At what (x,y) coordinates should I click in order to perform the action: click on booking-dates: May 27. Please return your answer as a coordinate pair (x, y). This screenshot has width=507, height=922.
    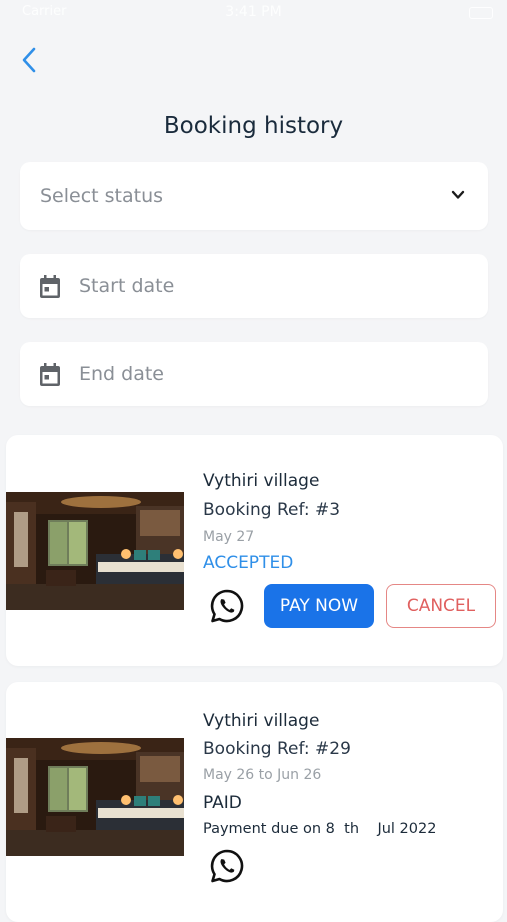
    Looking at the image, I should click on (229, 537).